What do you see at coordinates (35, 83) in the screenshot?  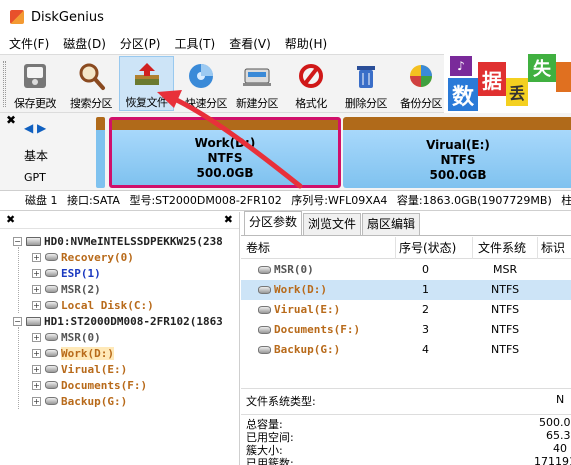 I see `save-changes-button: 保存更改` at bounding box center [35, 83].